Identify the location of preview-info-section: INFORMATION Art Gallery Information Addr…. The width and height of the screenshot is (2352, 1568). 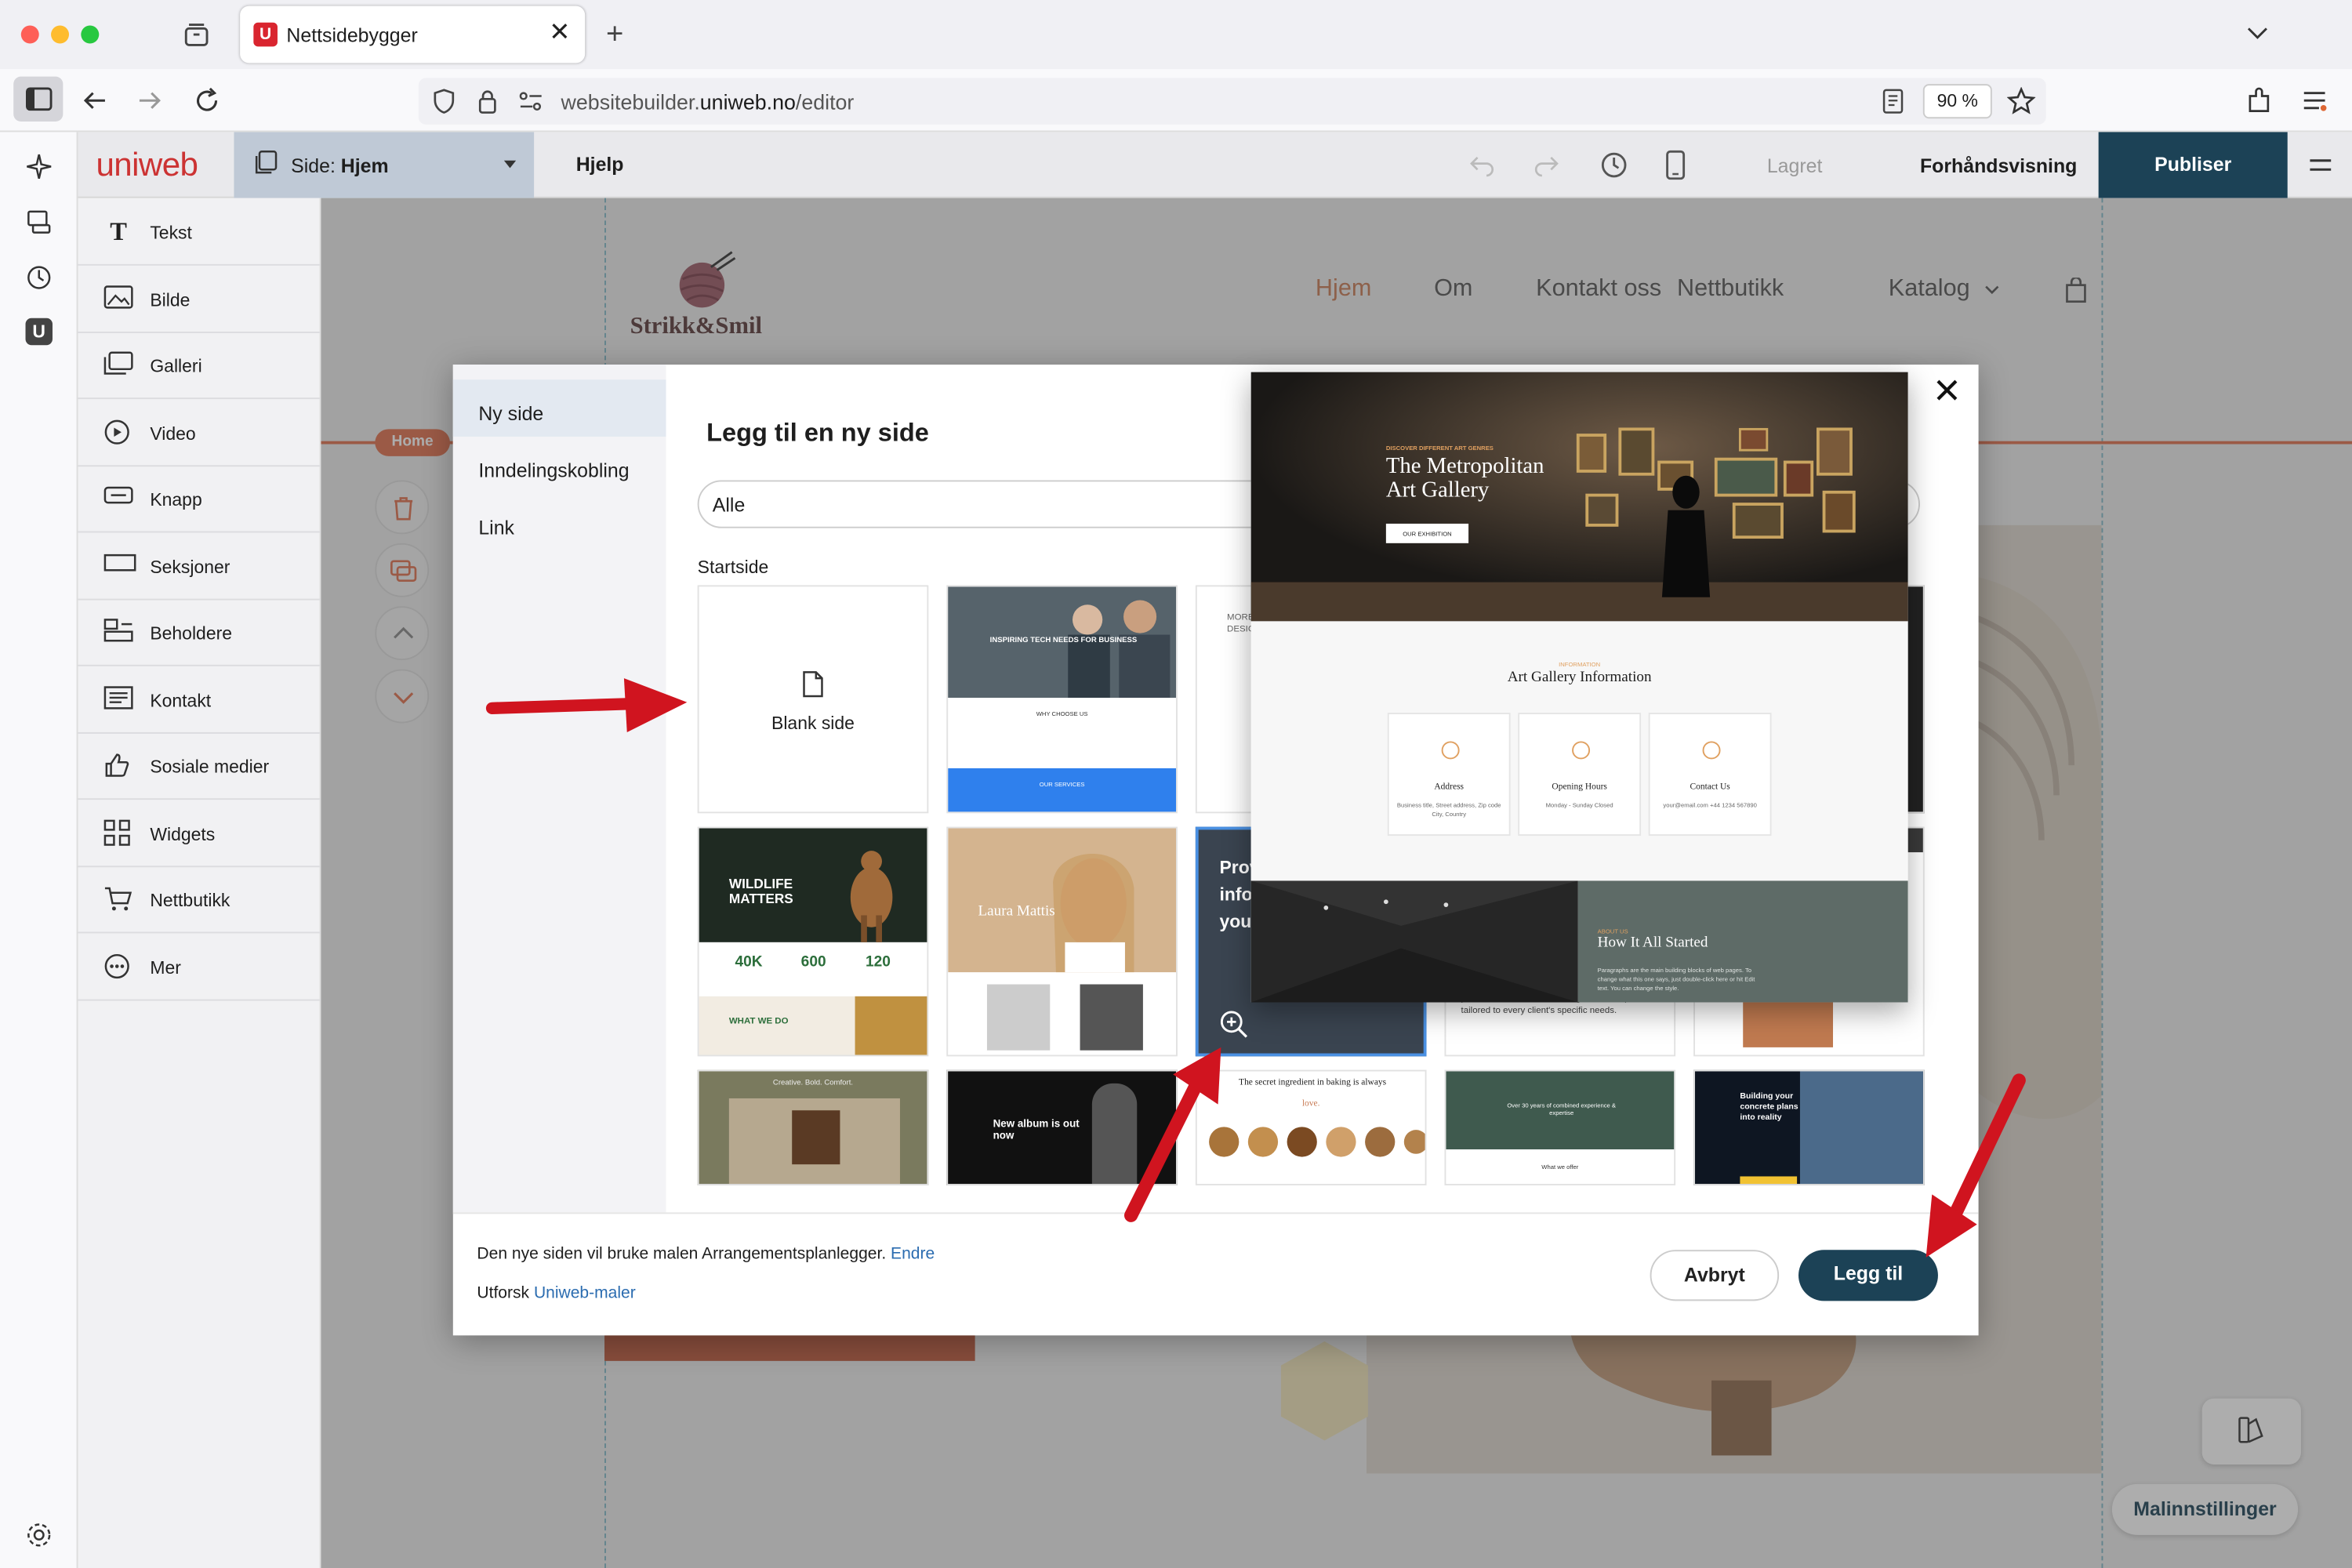
(1579, 751).